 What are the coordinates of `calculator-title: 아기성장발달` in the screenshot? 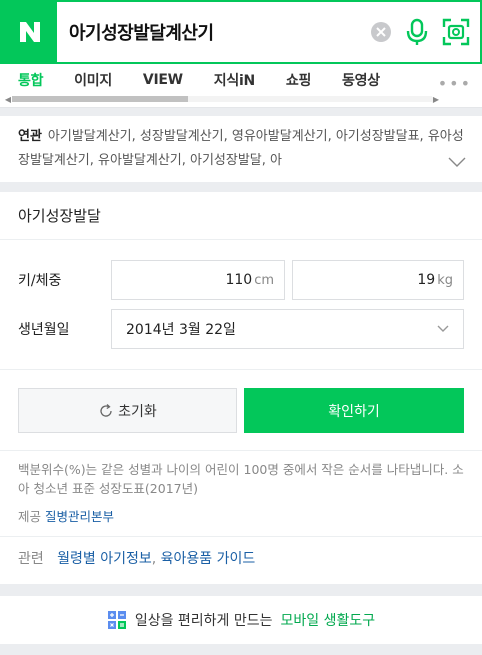 It's located at (241, 216).